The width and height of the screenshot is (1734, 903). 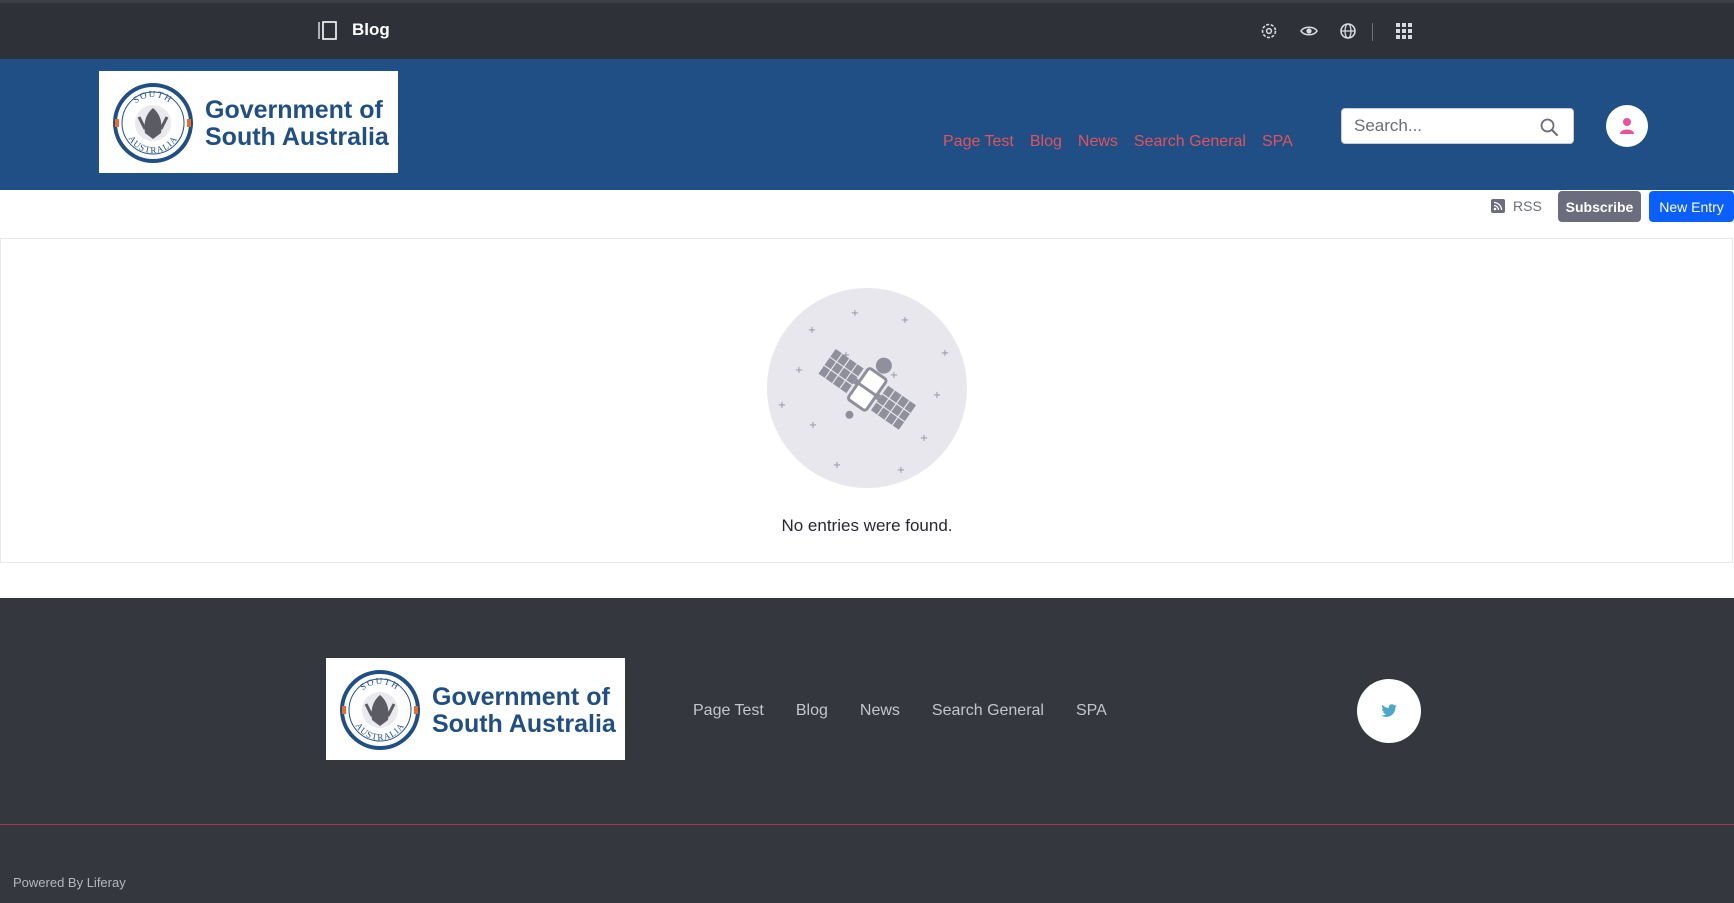 I want to click on search-input, so click(x=1444, y=126).